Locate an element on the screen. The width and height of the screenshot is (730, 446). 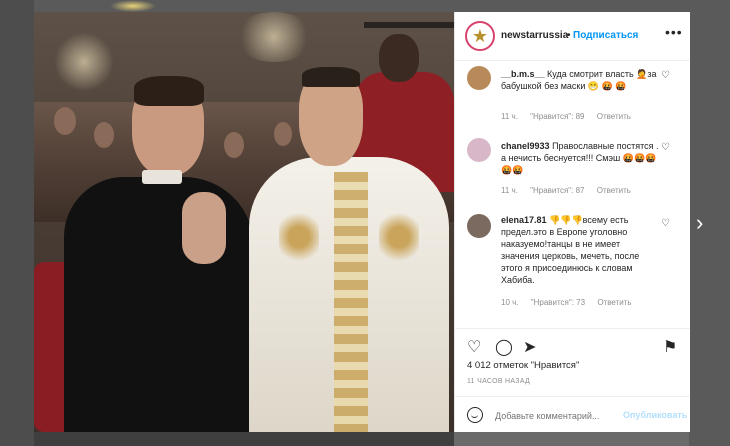
share-send-icon: ➤ is located at coordinates (529, 347).